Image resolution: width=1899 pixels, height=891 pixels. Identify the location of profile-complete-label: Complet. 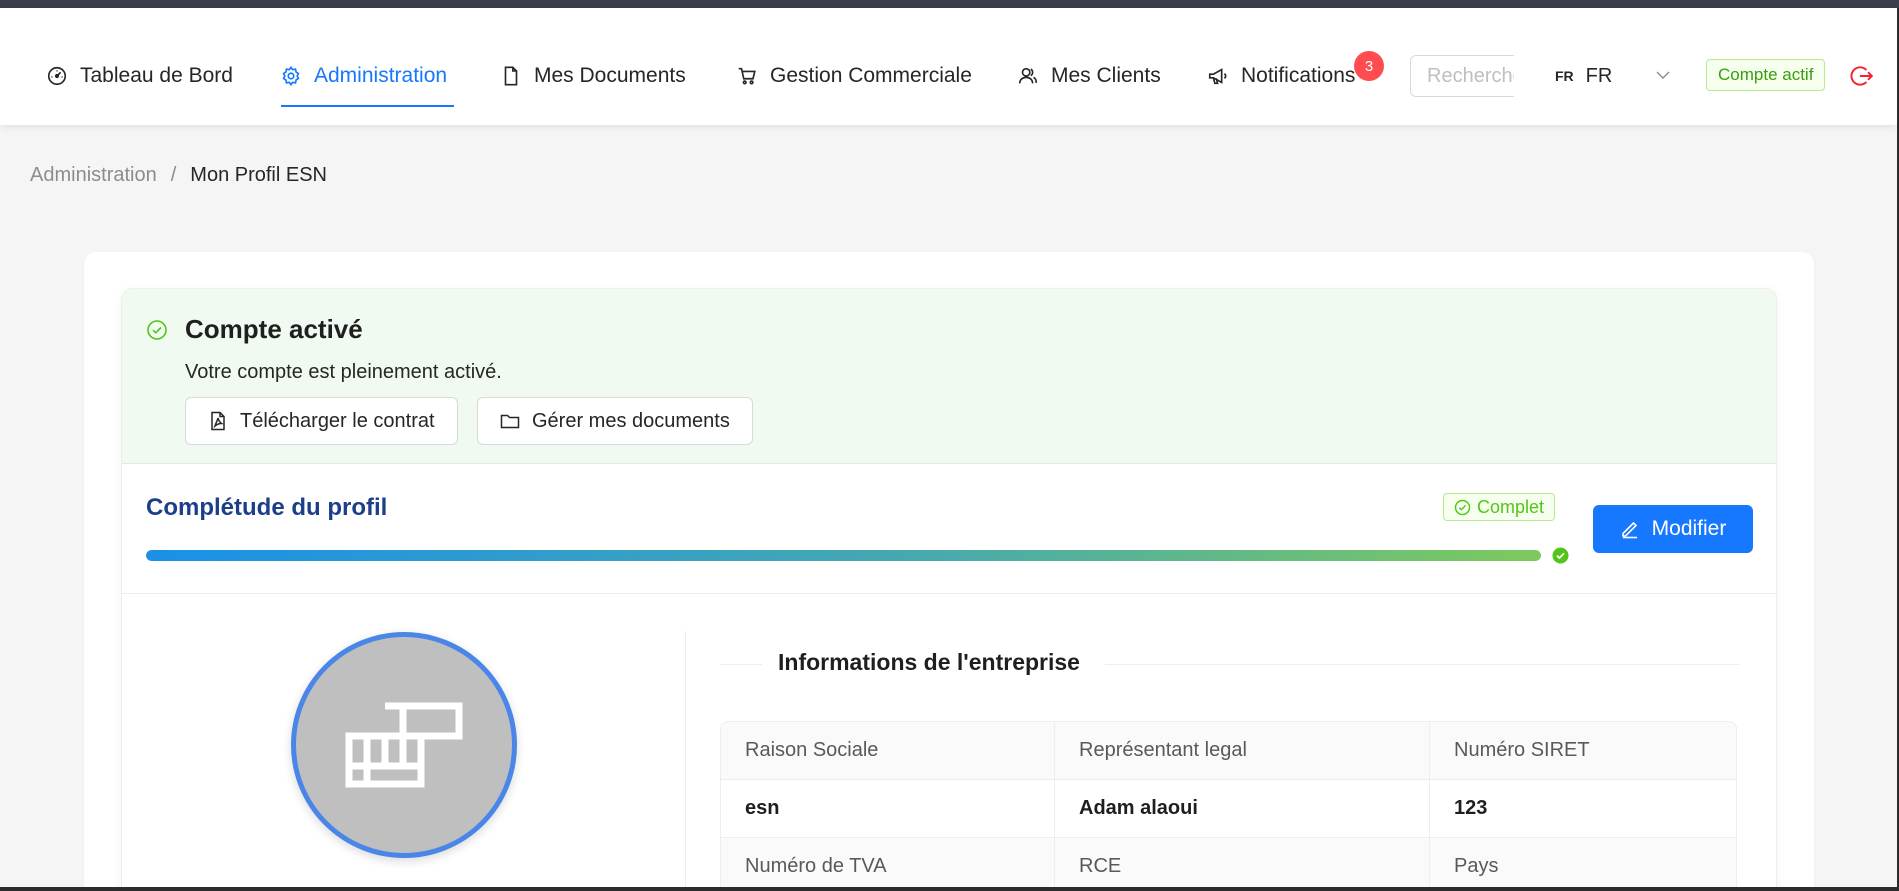
(1511, 506).